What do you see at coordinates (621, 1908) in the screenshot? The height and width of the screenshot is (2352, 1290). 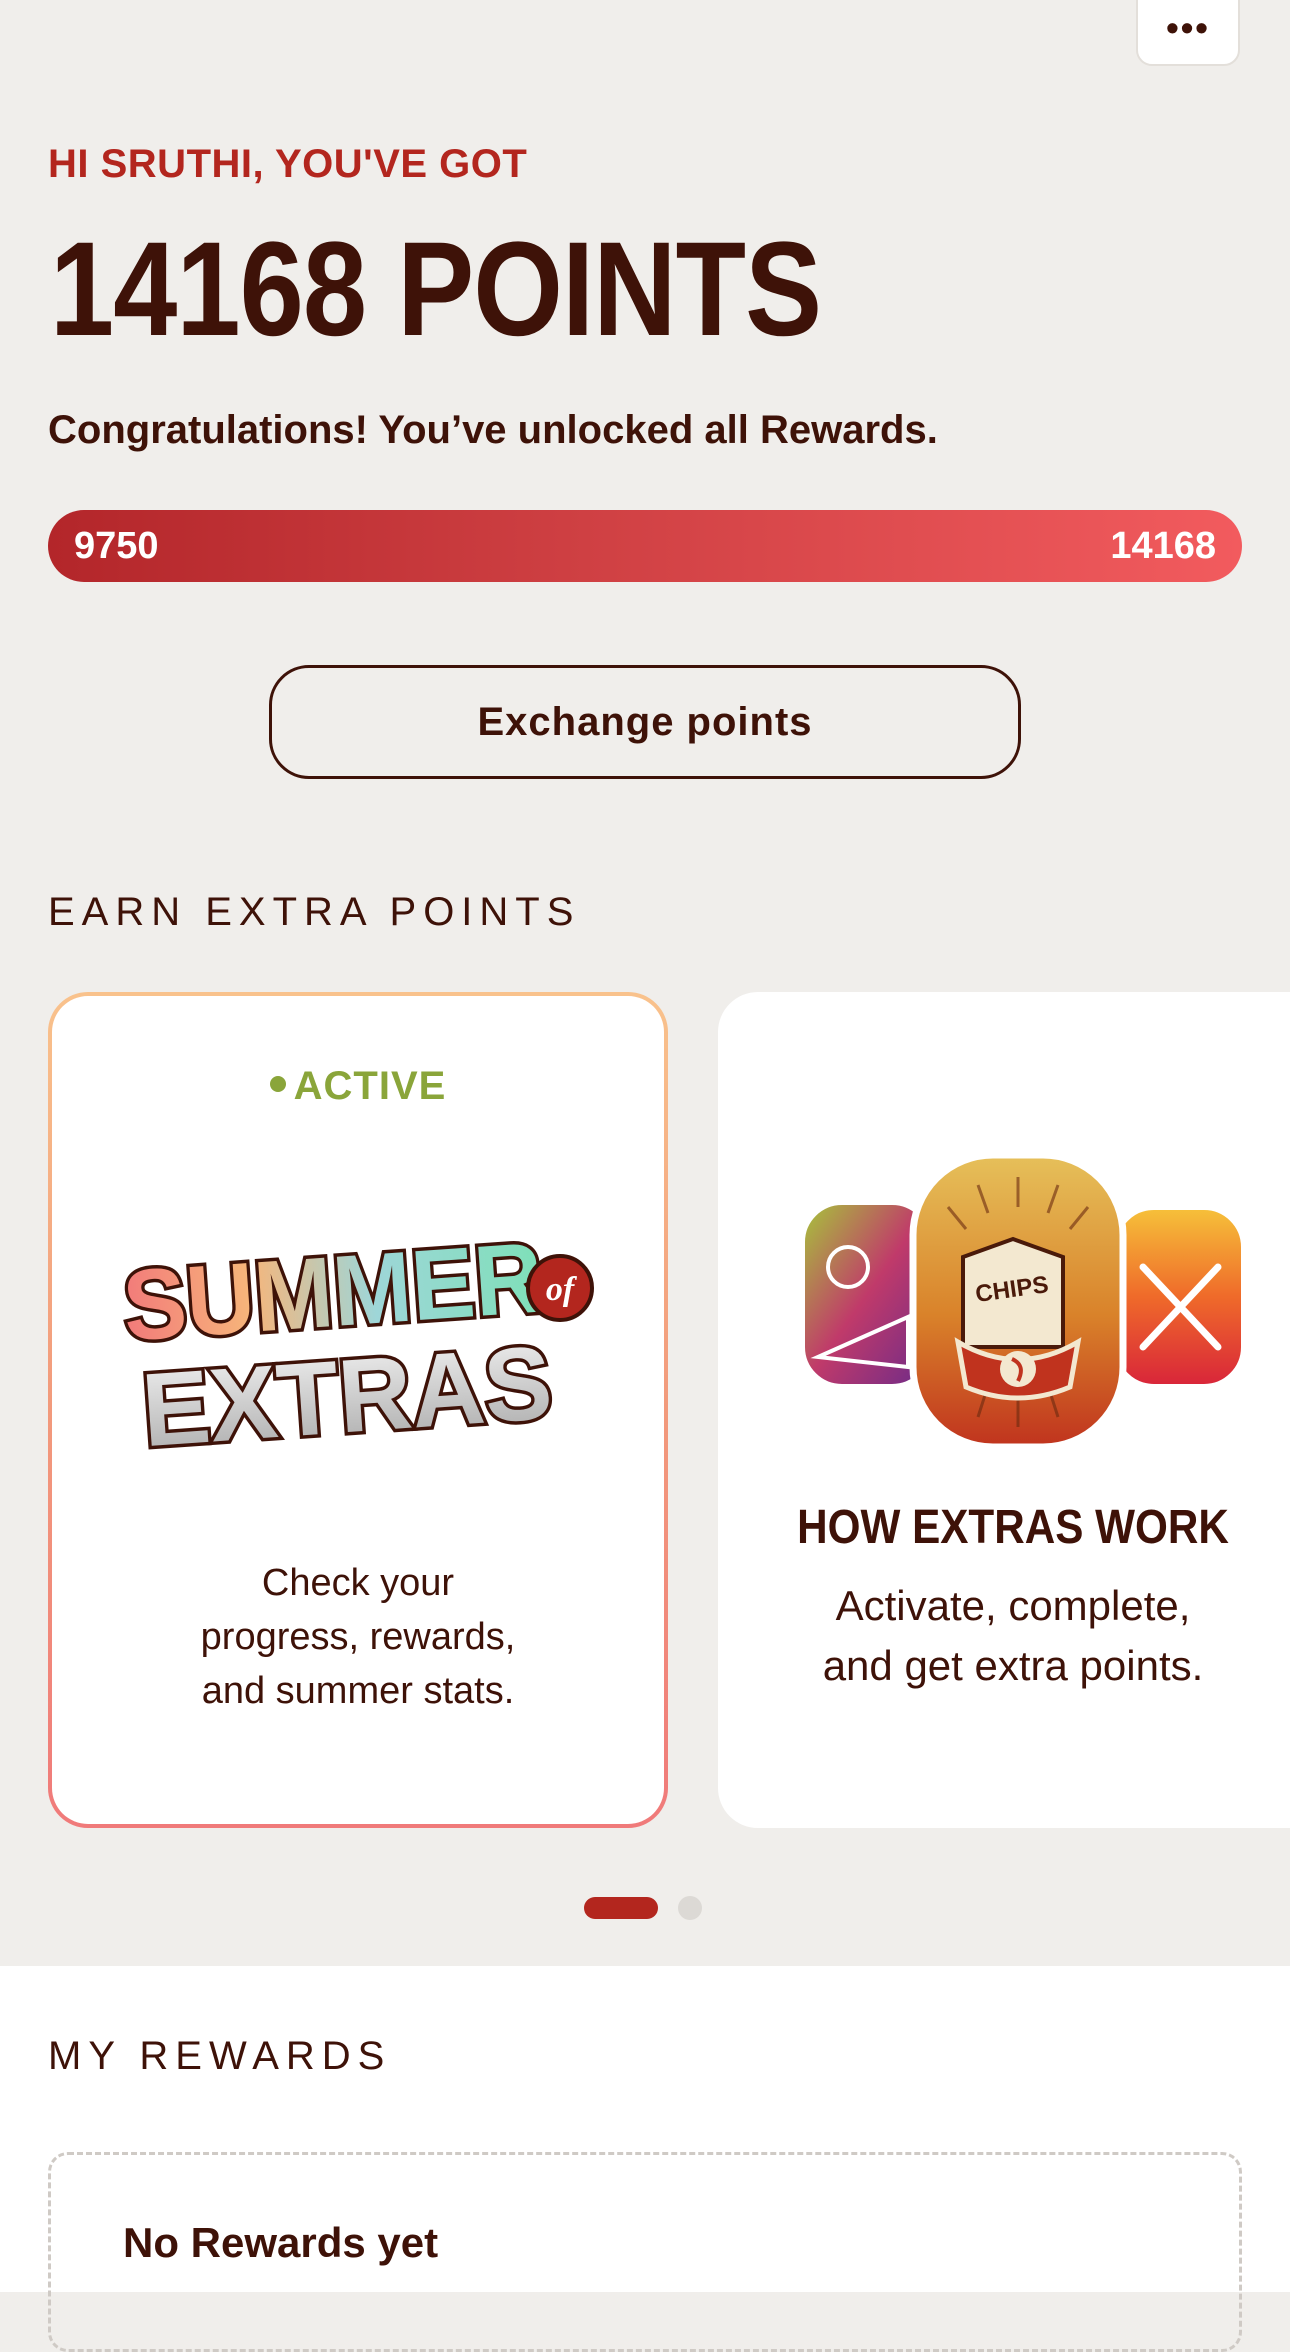 I see `pager-dot-active` at bounding box center [621, 1908].